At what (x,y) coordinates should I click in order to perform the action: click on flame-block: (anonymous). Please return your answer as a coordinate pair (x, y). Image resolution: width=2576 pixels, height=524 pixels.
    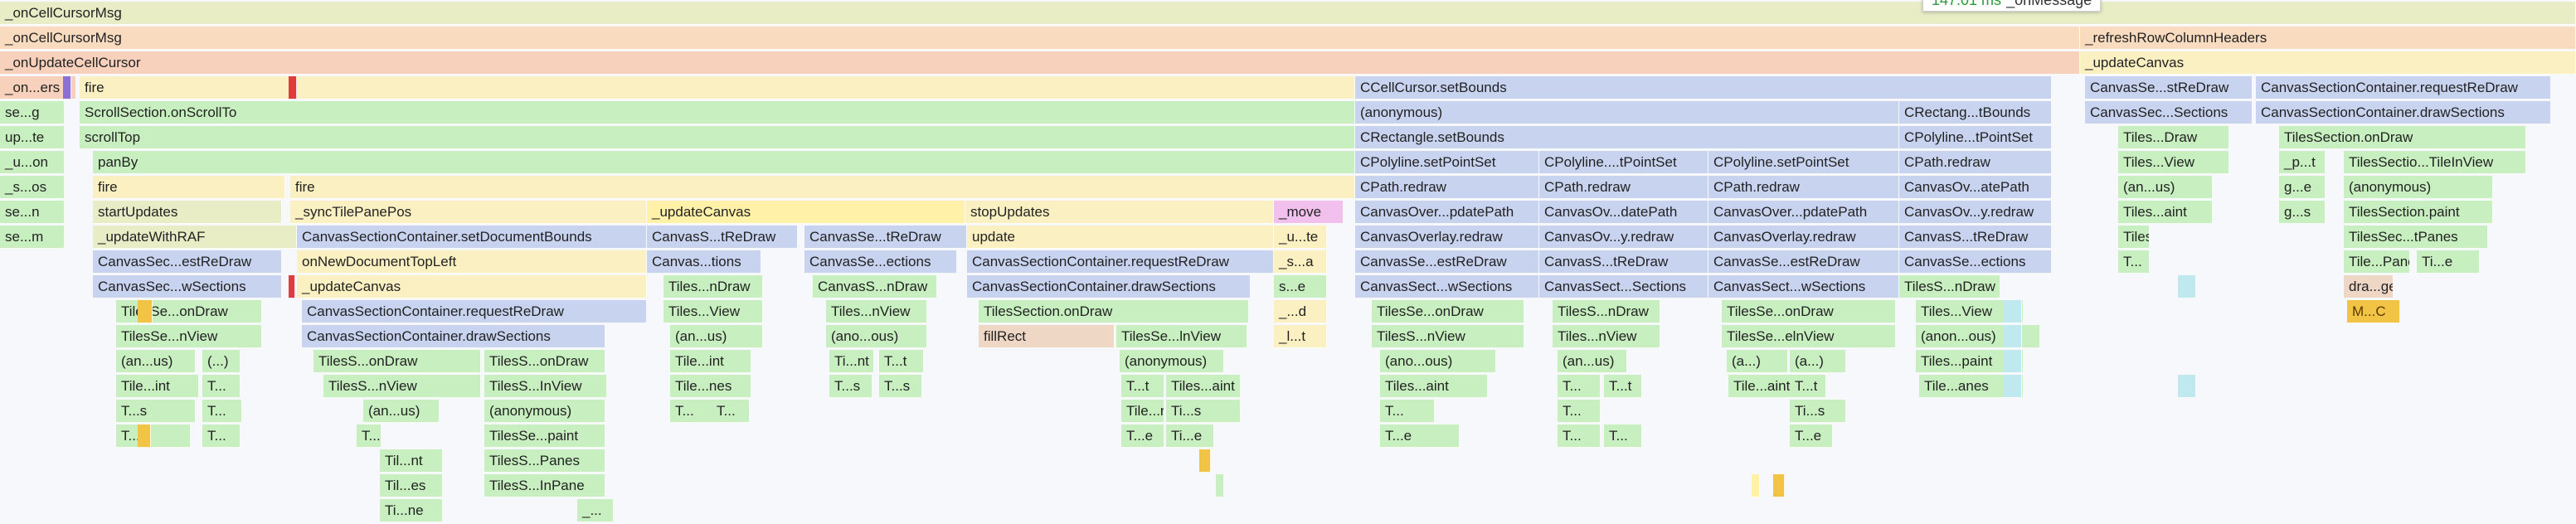
    Looking at the image, I should click on (1627, 112).